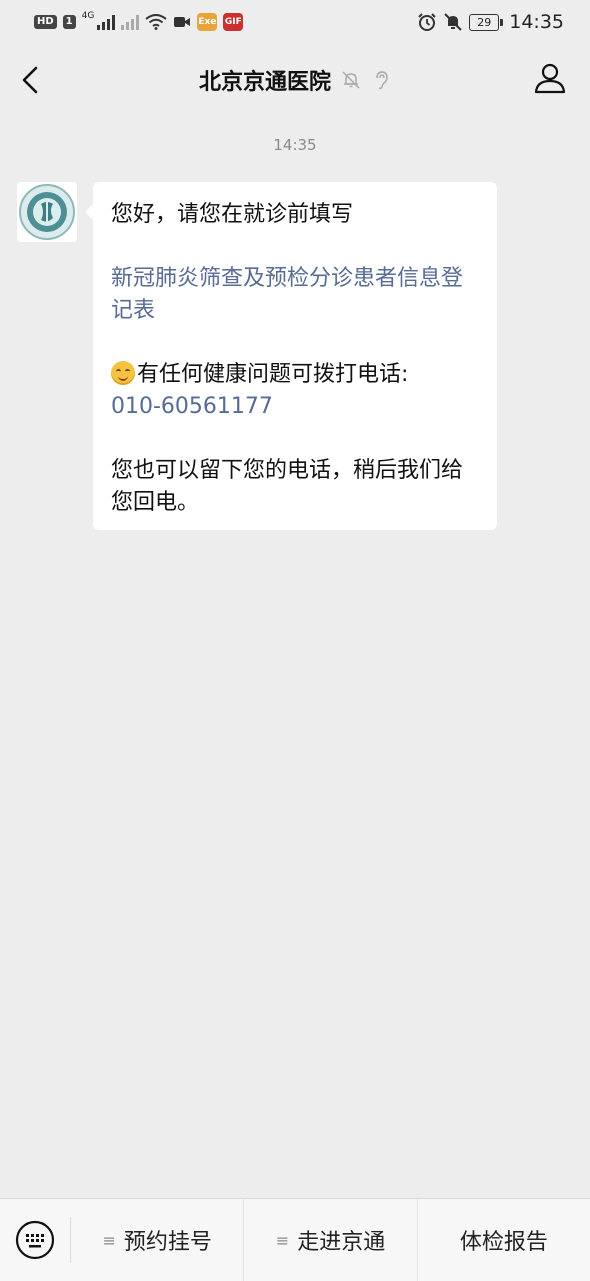  I want to click on app-notification-icon: Exe, so click(207, 22).